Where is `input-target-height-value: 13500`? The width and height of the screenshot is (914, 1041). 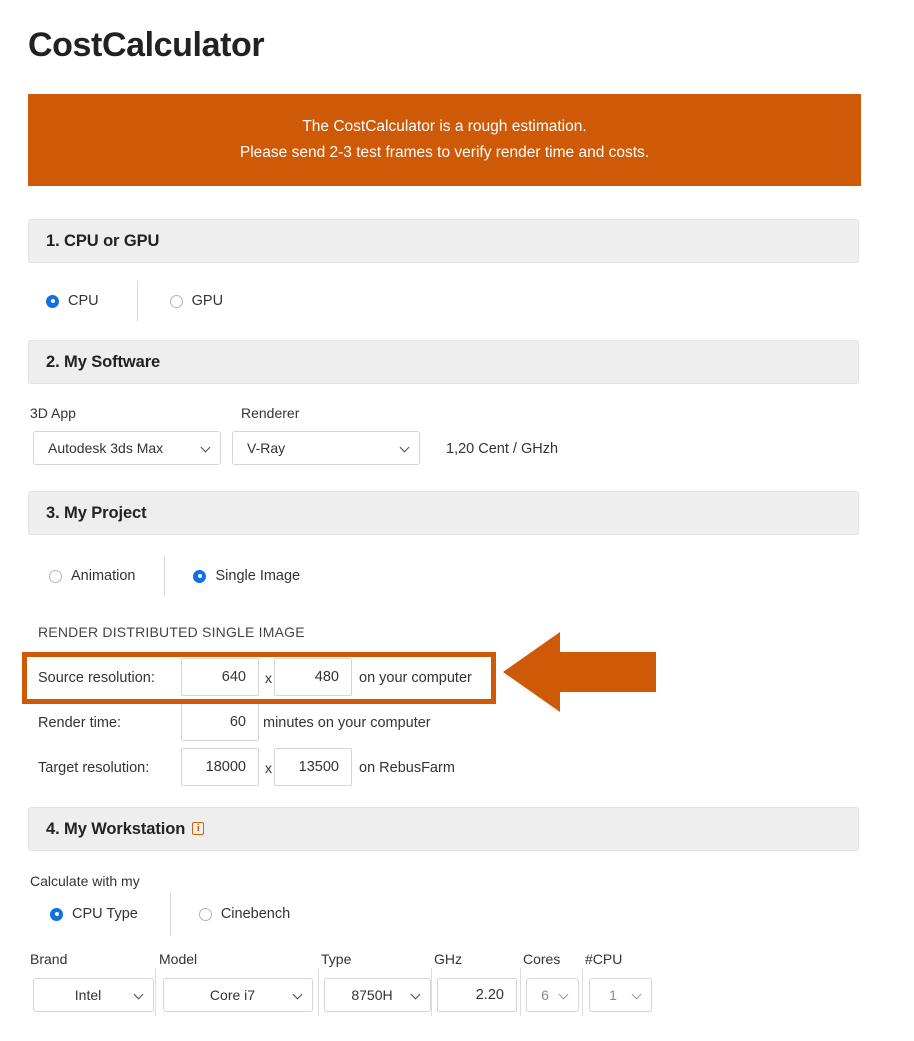 input-target-height-value: 13500 is located at coordinates (318, 767).